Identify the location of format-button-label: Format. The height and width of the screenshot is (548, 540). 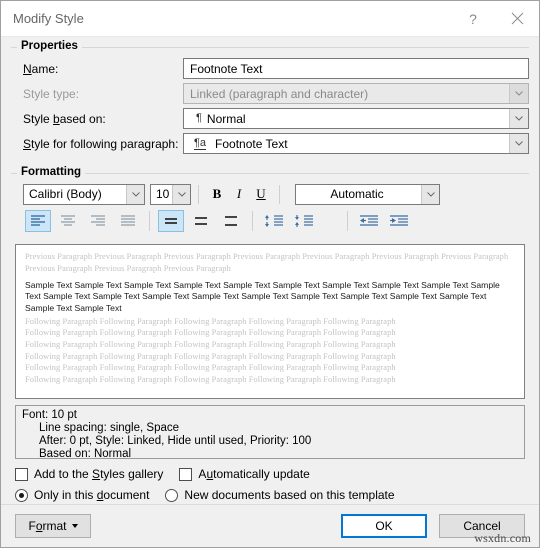
(47, 526).